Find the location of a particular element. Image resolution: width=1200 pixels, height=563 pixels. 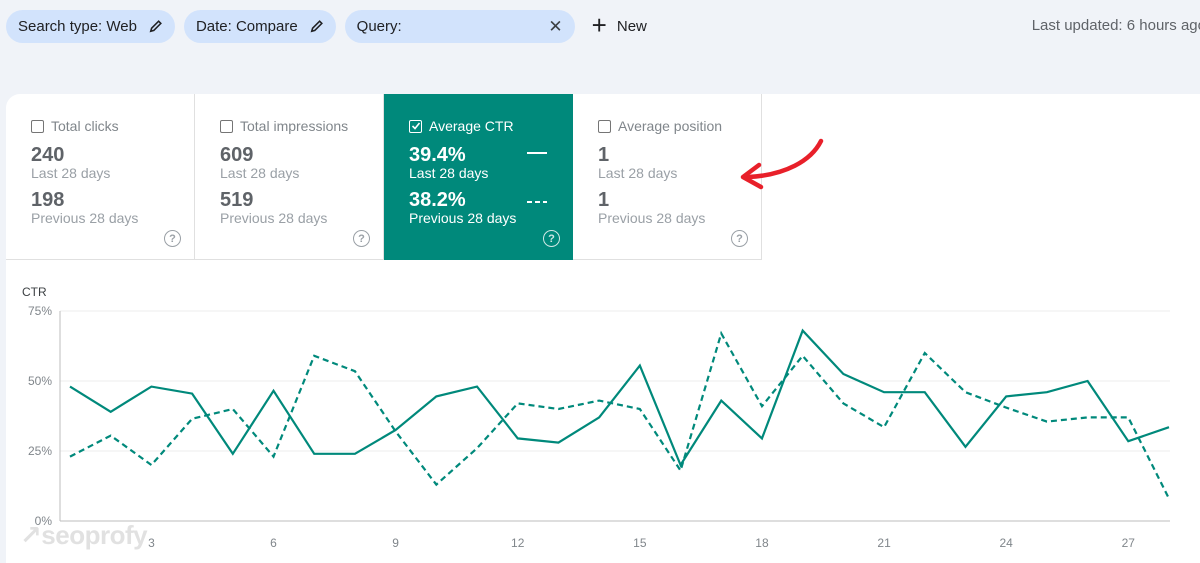

check-icon is located at coordinates (415, 126).